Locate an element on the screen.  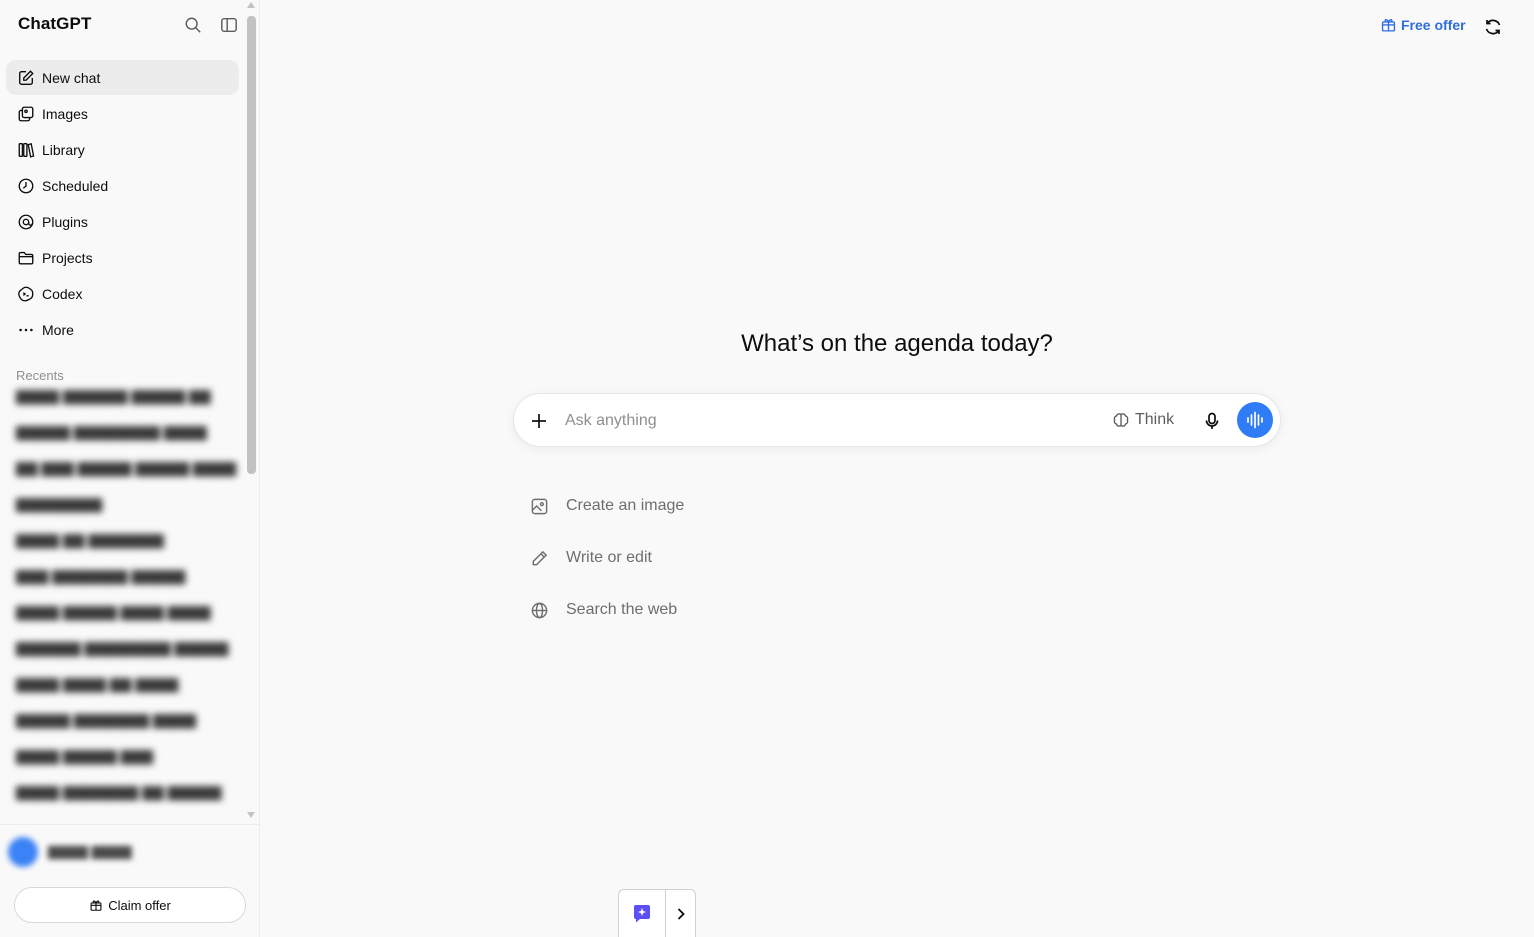
sidebar-scrollbar is located at coordinates (251, 245).